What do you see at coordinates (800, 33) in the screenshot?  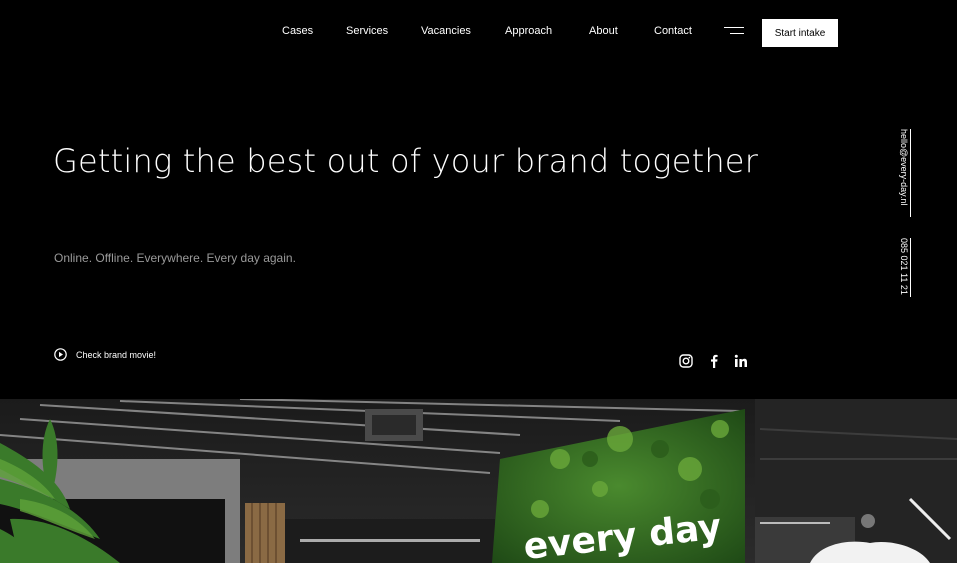 I see `start-intake-button: Start intake` at bounding box center [800, 33].